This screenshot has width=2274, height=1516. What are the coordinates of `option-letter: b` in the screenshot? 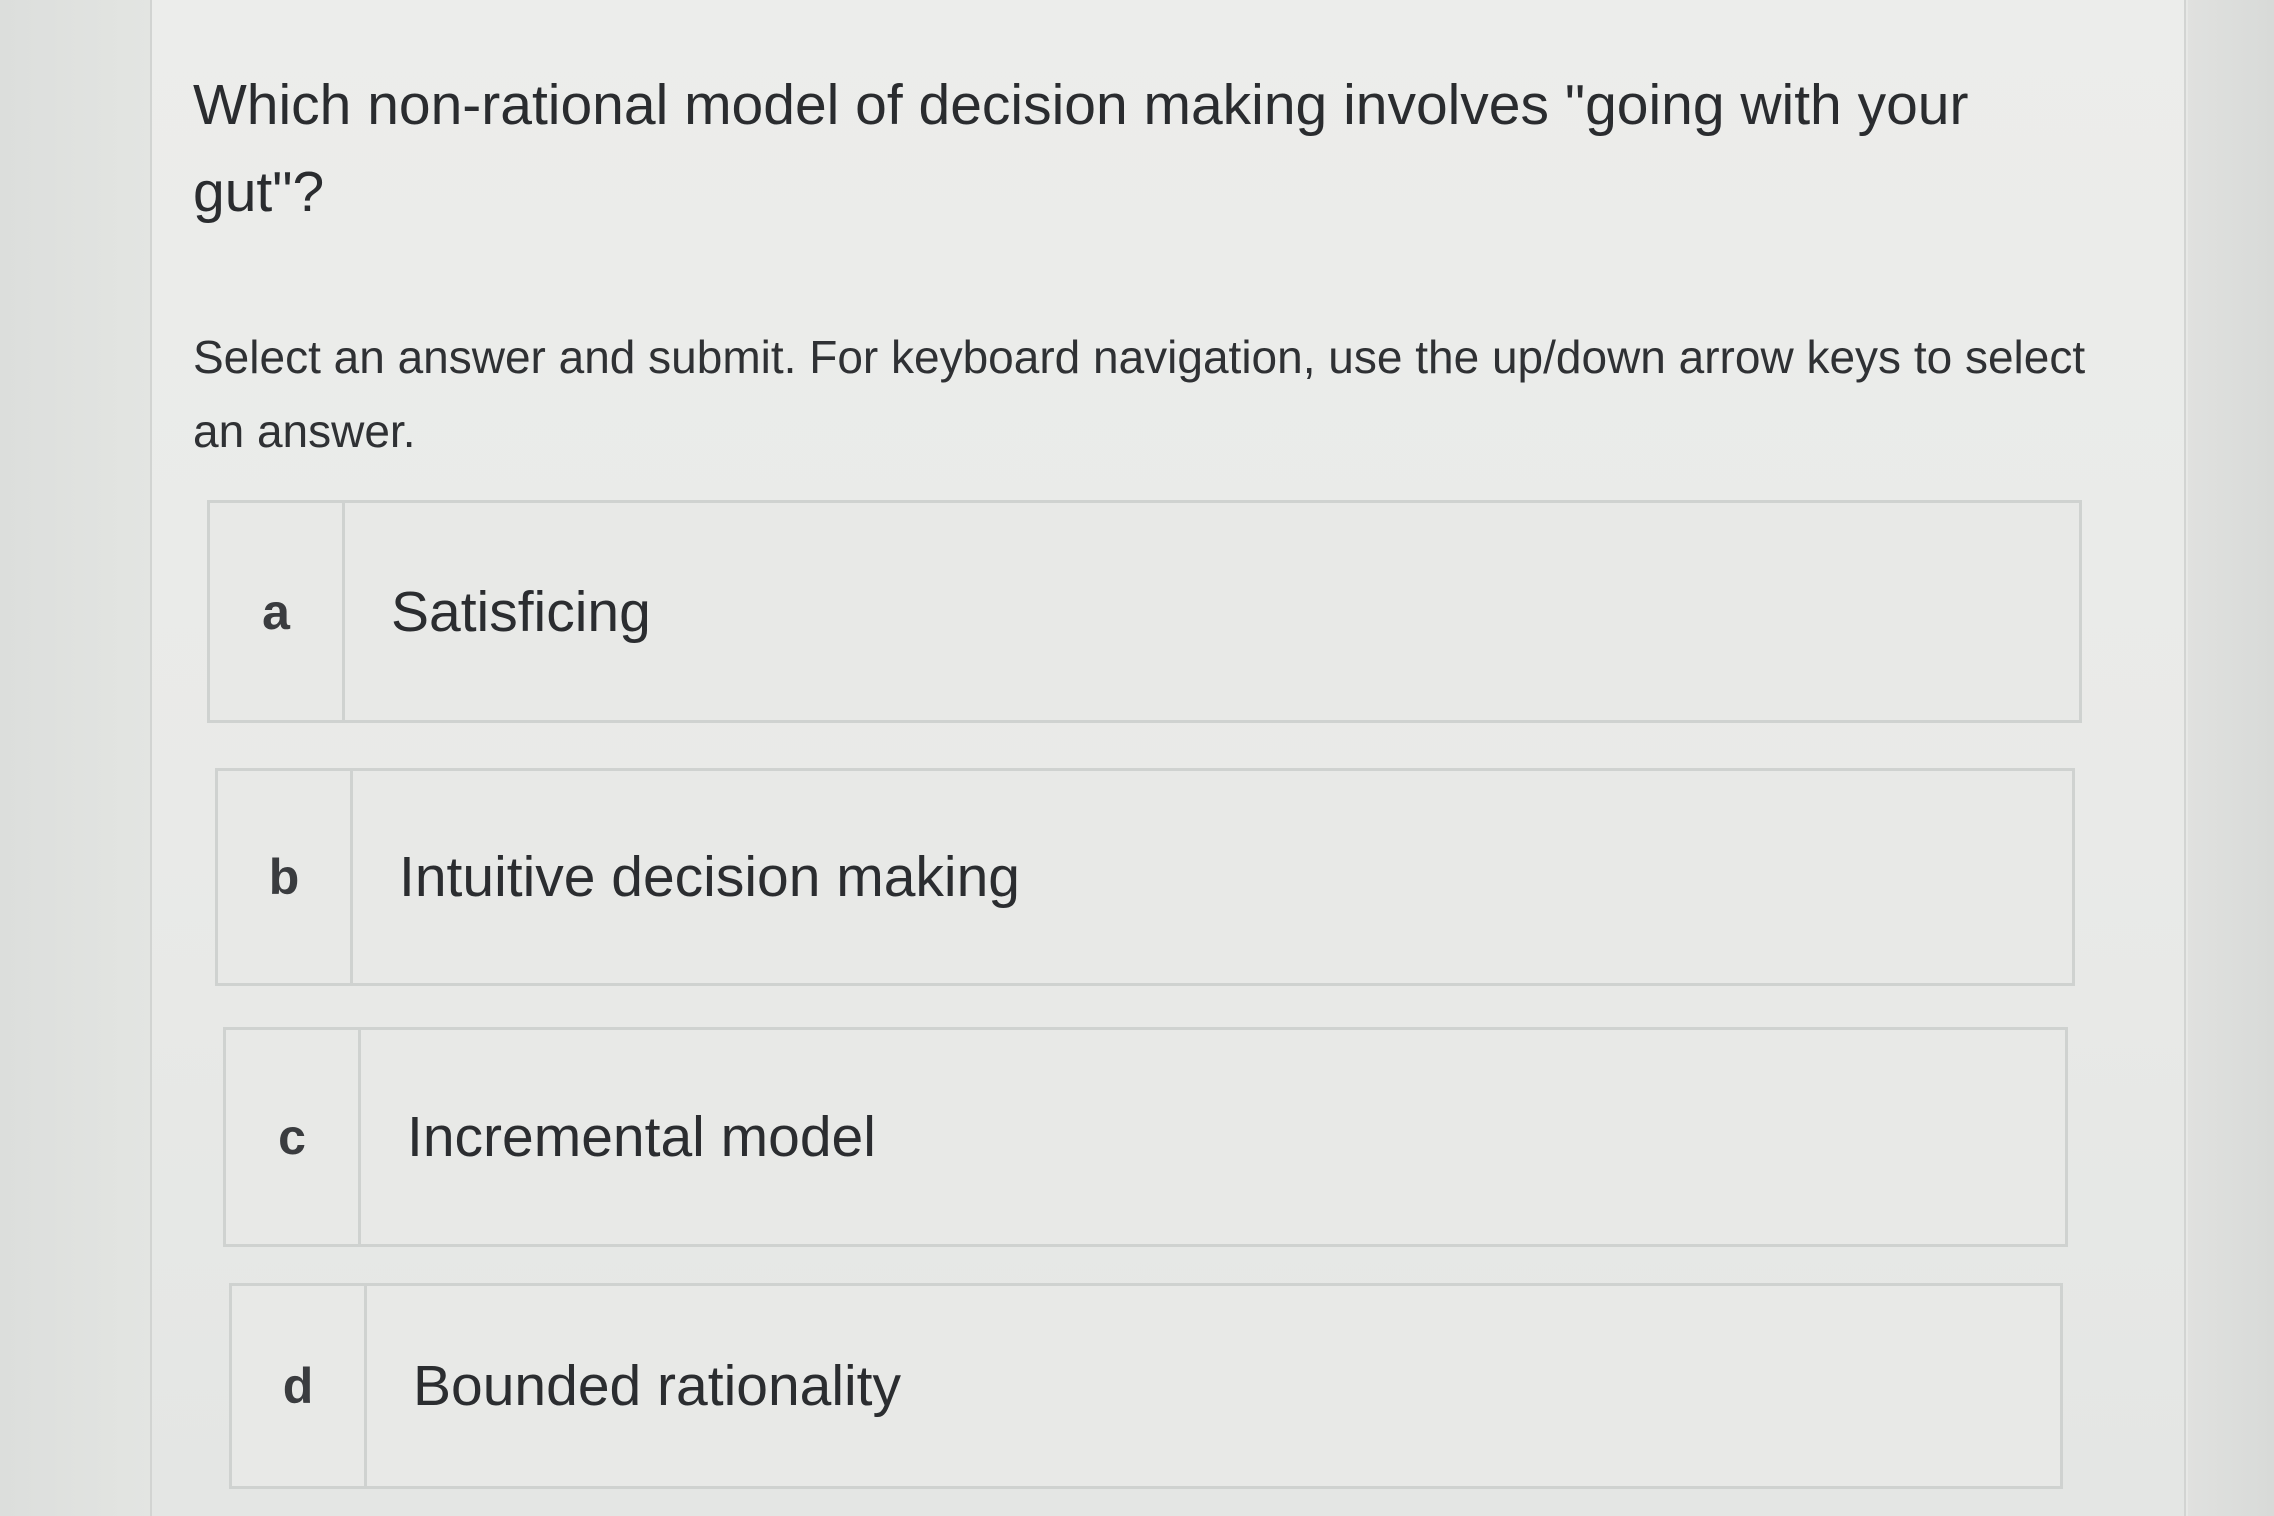 It's located at (285, 877).